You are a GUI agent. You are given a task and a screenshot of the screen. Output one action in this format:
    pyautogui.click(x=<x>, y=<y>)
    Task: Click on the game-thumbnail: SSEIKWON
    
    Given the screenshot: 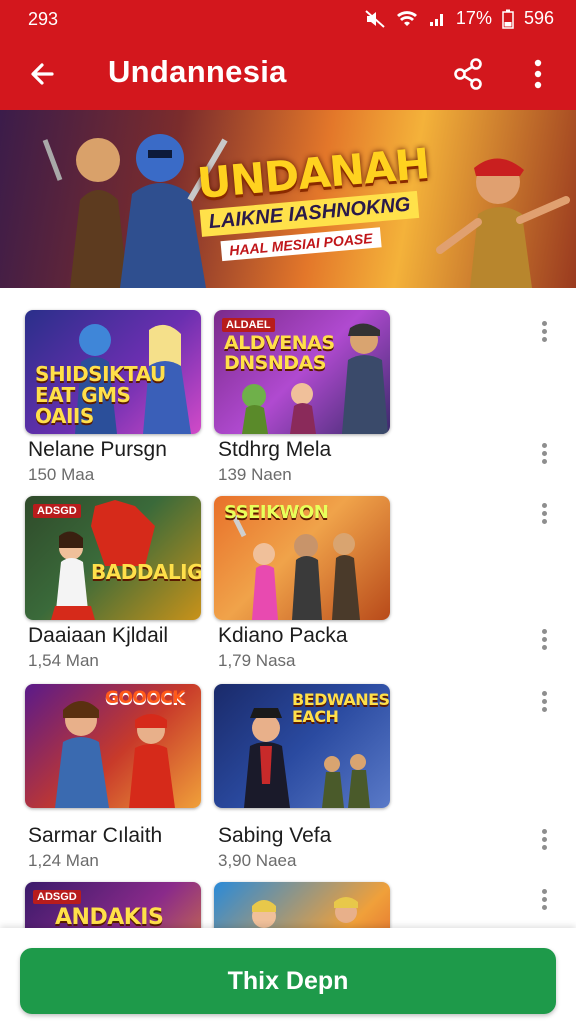 What is the action you would take?
    pyautogui.click(x=302, y=558)
    